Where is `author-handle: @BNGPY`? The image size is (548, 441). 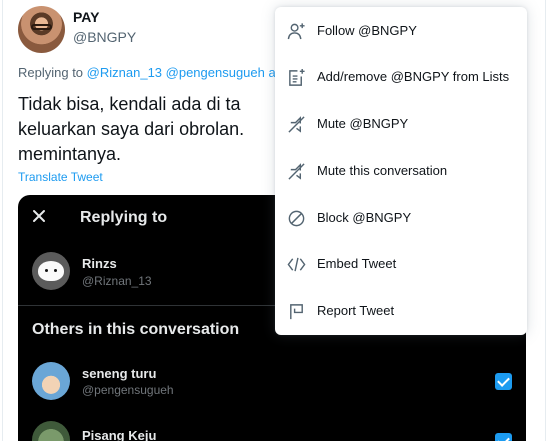
author-handle: @BNGPY is located at coordinates (104, 37).